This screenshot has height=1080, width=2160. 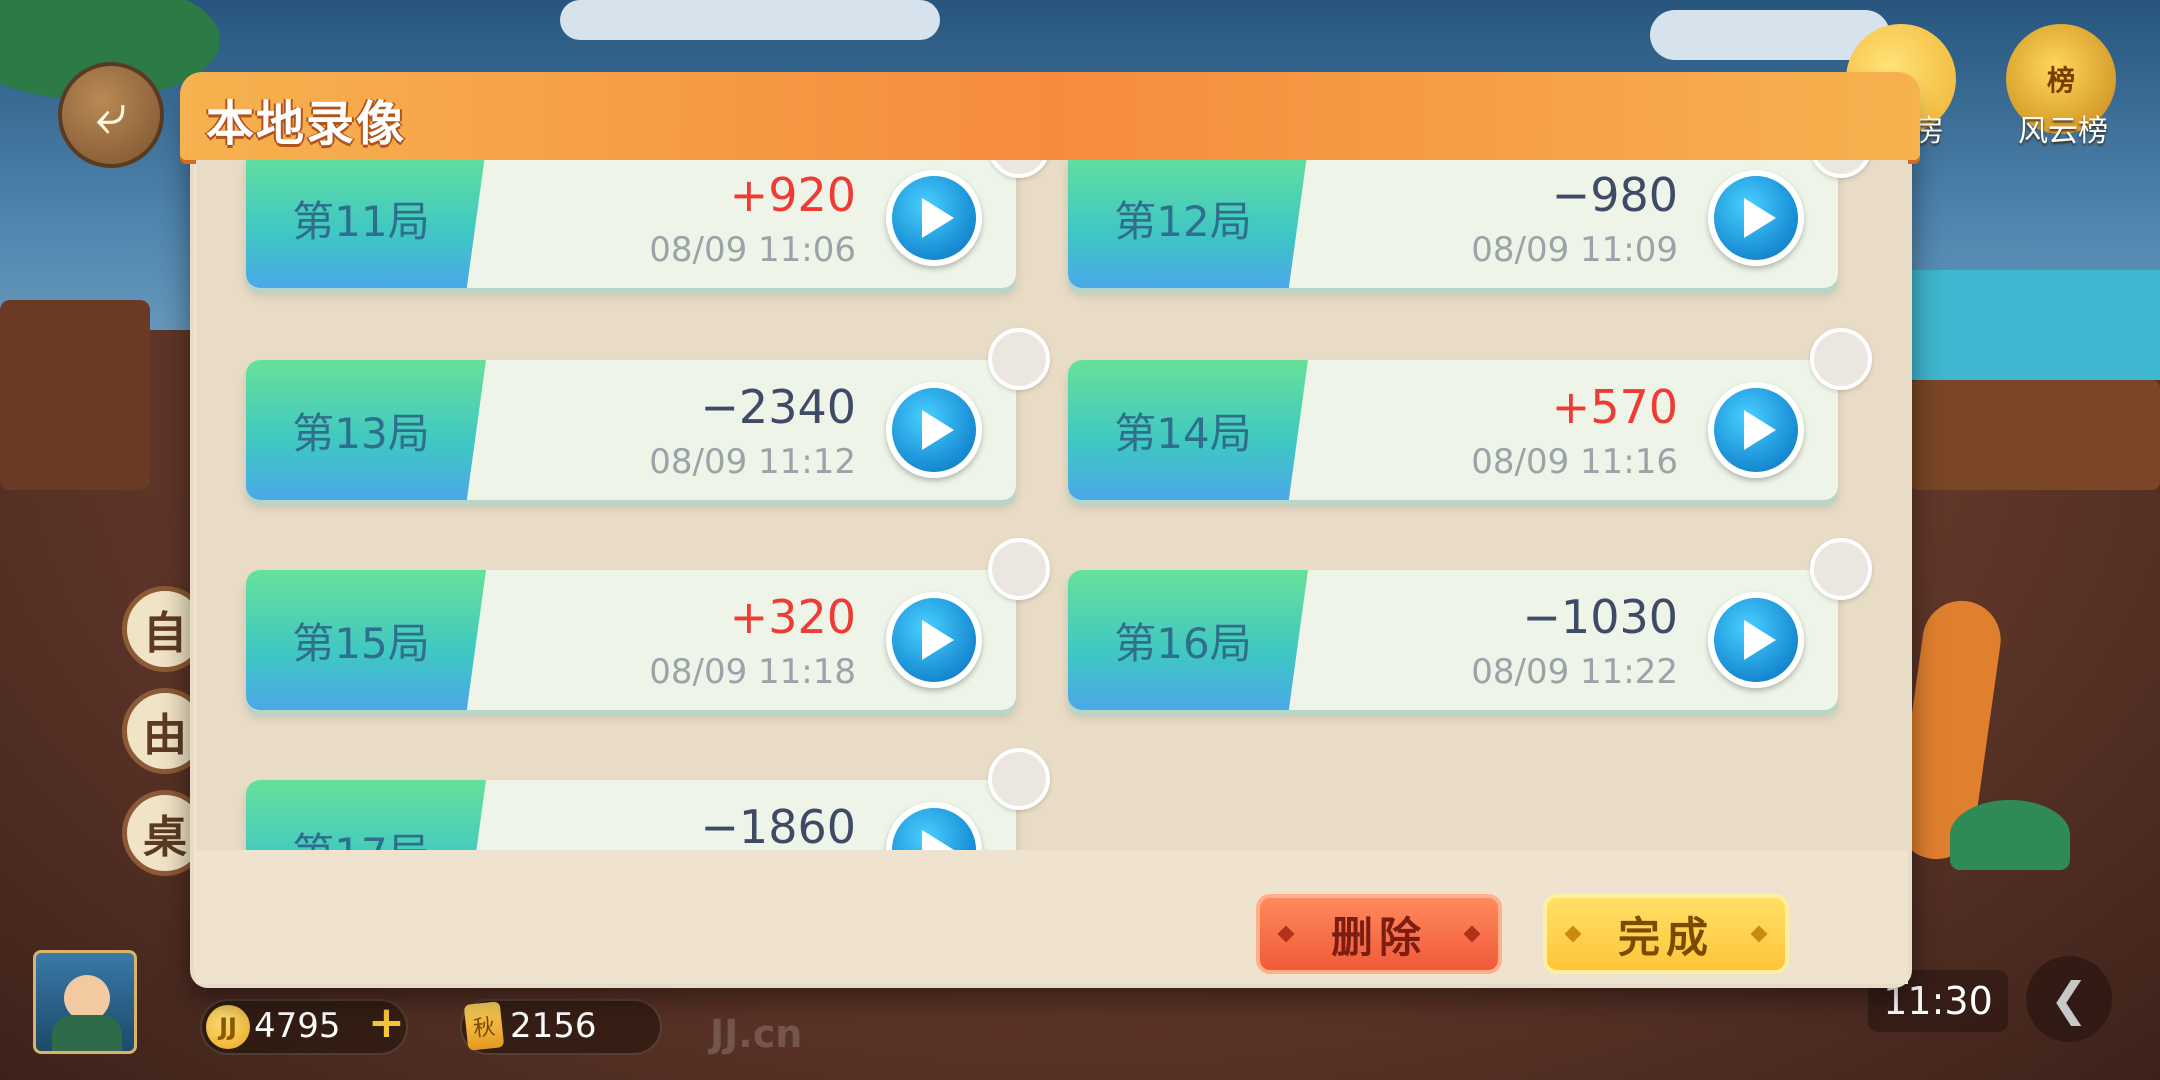 I want to click on round-name: 第11局, so click(x=361, y=221).